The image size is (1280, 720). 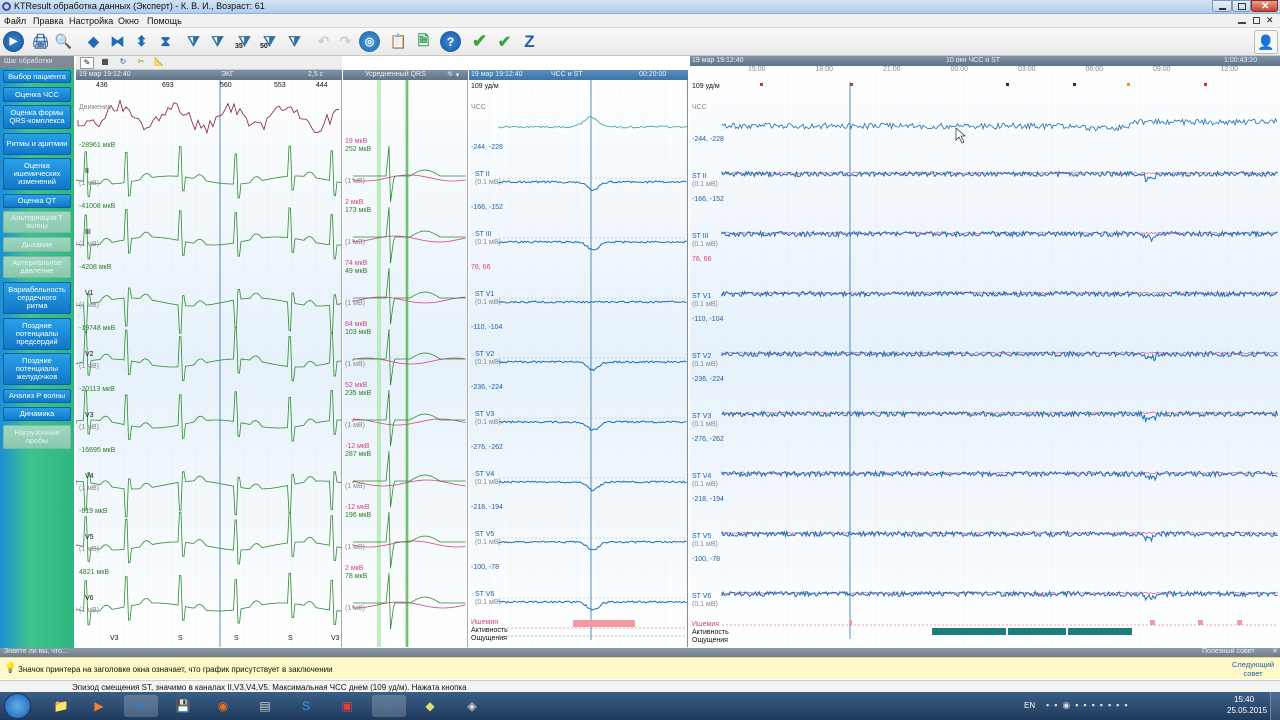 What do you see at coordinates (702, 476) in the screenshot?
I see `st-lead-label: ST V4` at bounding box center [702, 476].